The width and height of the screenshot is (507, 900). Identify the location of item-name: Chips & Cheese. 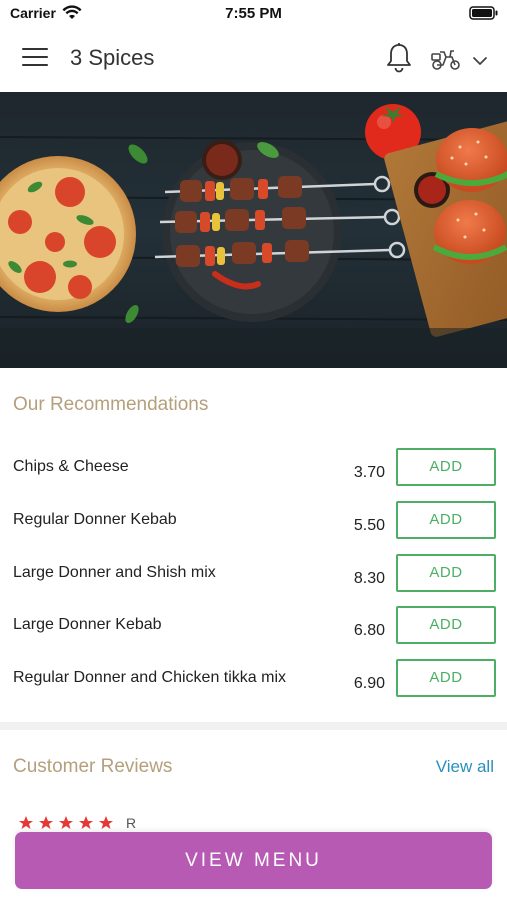
(71, 466).